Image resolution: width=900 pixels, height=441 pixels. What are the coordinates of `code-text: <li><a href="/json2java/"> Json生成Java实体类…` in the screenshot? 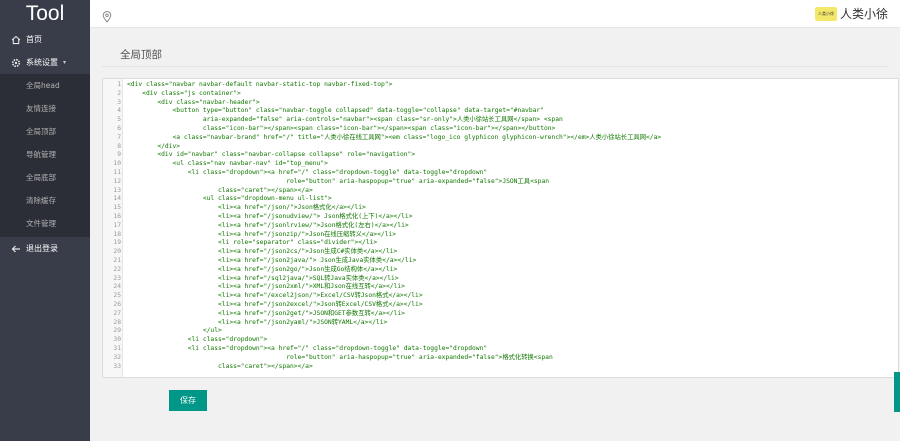 It's located at (272, 260).